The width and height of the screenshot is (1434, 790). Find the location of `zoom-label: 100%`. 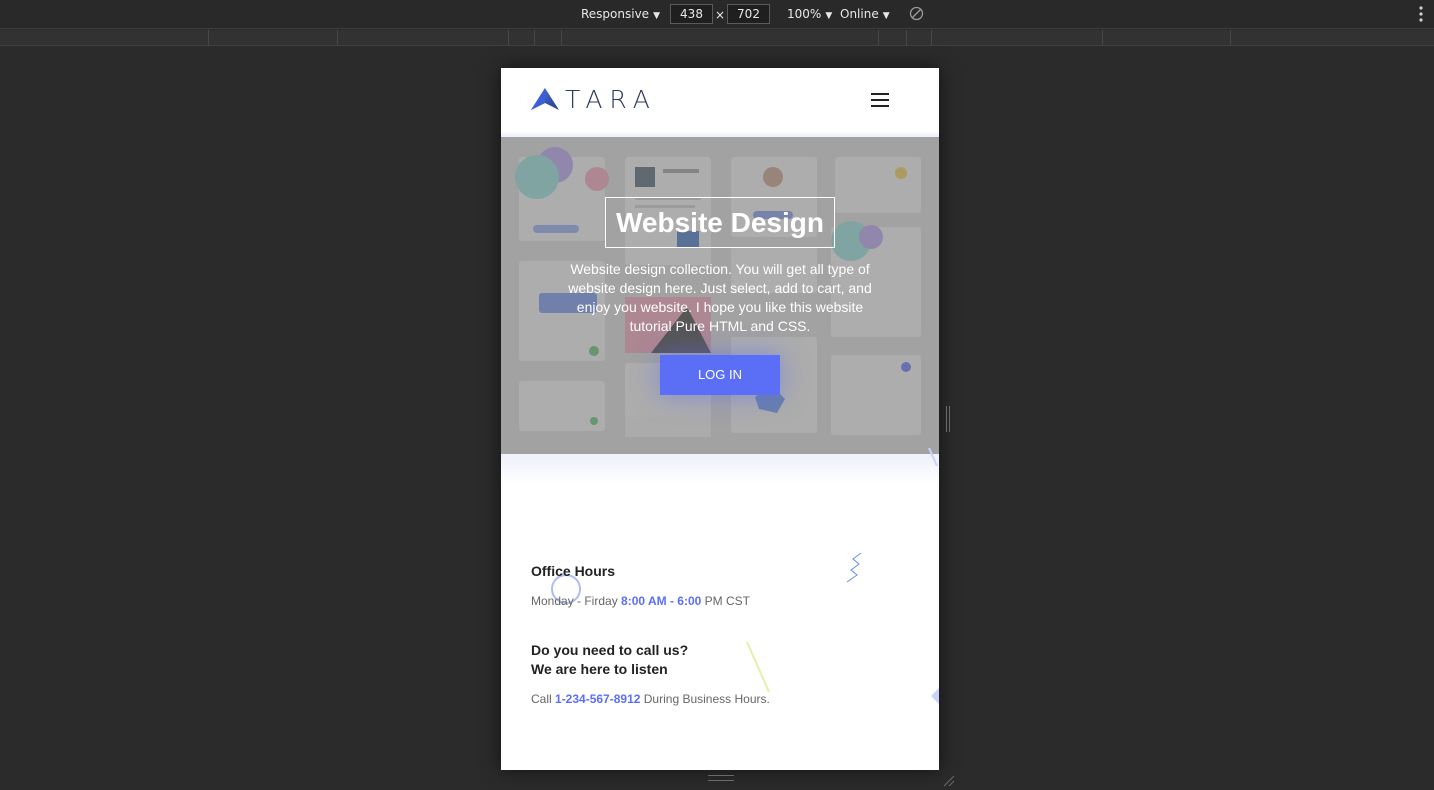

zoom-label: 100% is located at coordinates (804, 14).